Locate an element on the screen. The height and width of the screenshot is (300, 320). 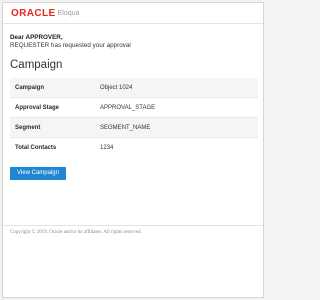
email-header: ORACLE Eloqua is located at coordinates (133, 13).